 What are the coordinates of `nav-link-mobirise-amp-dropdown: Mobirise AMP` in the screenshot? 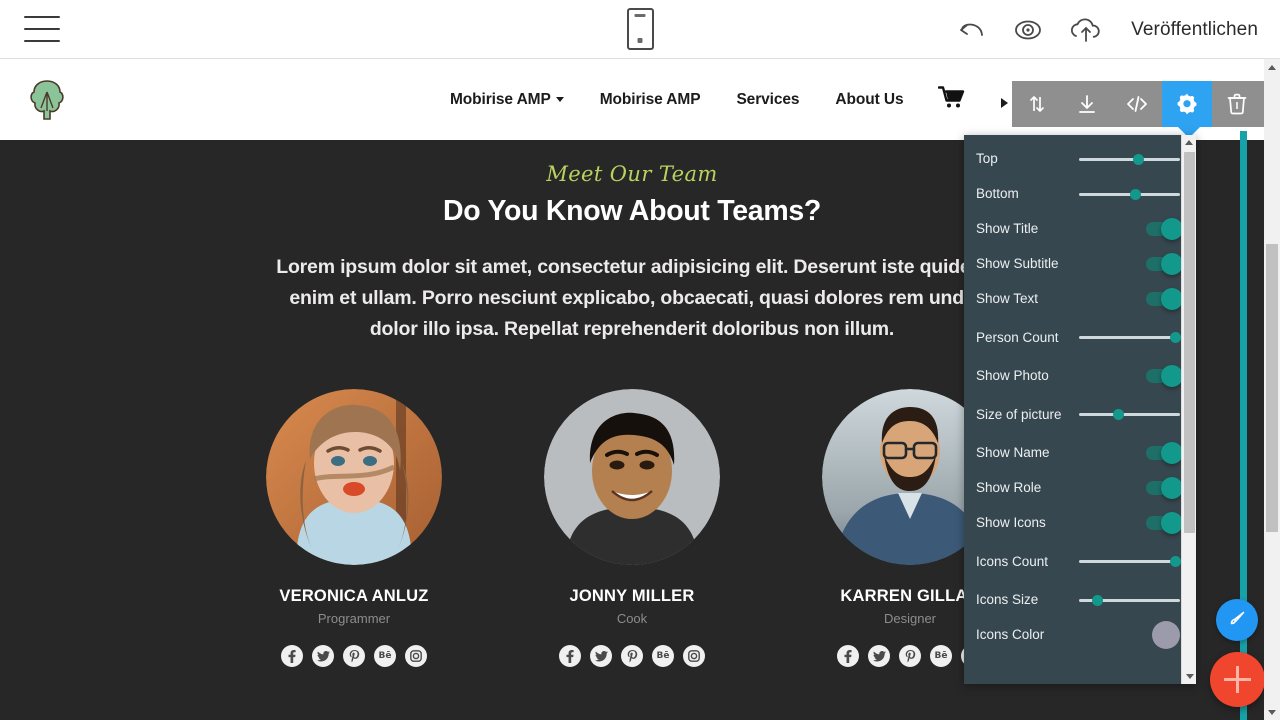 It's located at (507, 100).